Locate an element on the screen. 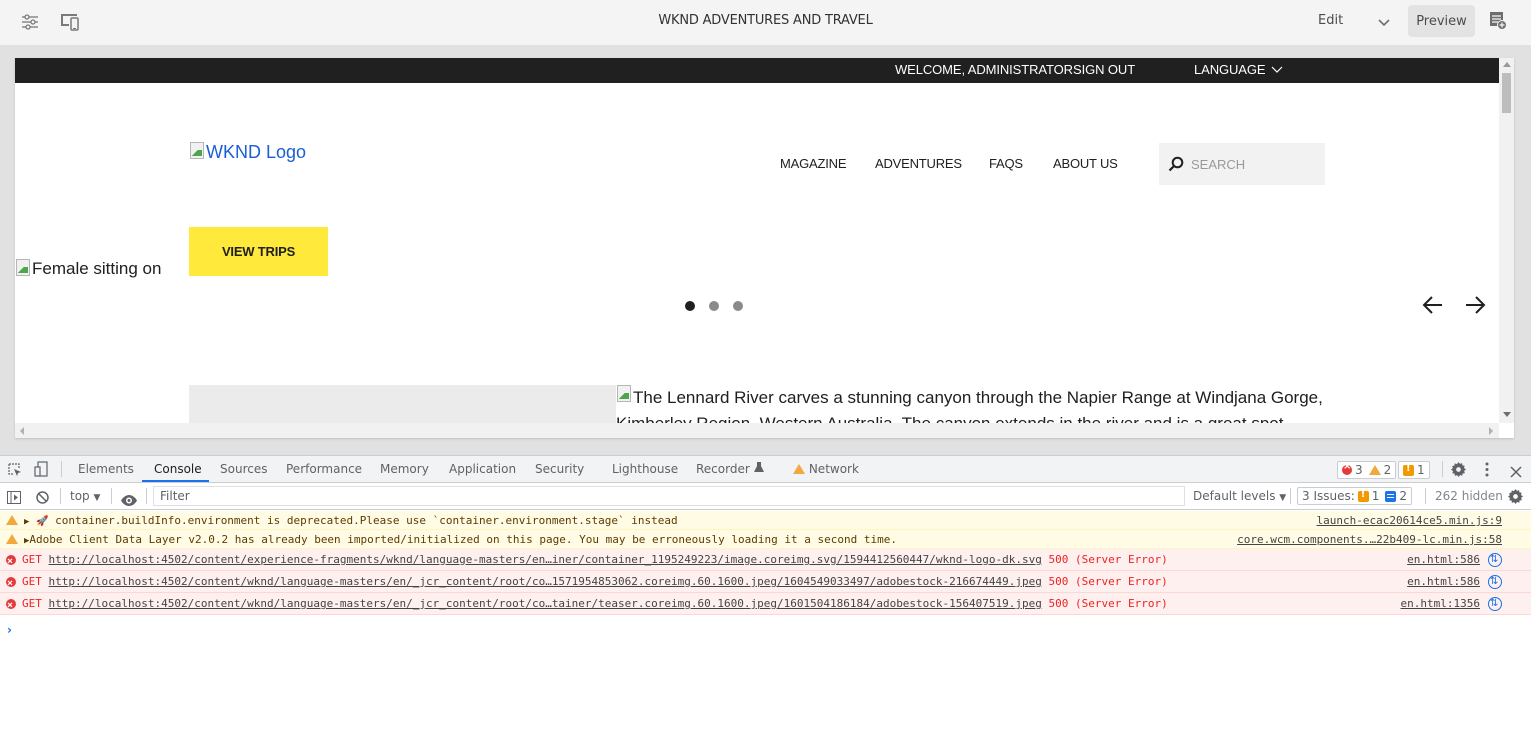  tab-performance: Performance is located at coordinates (324, 469).